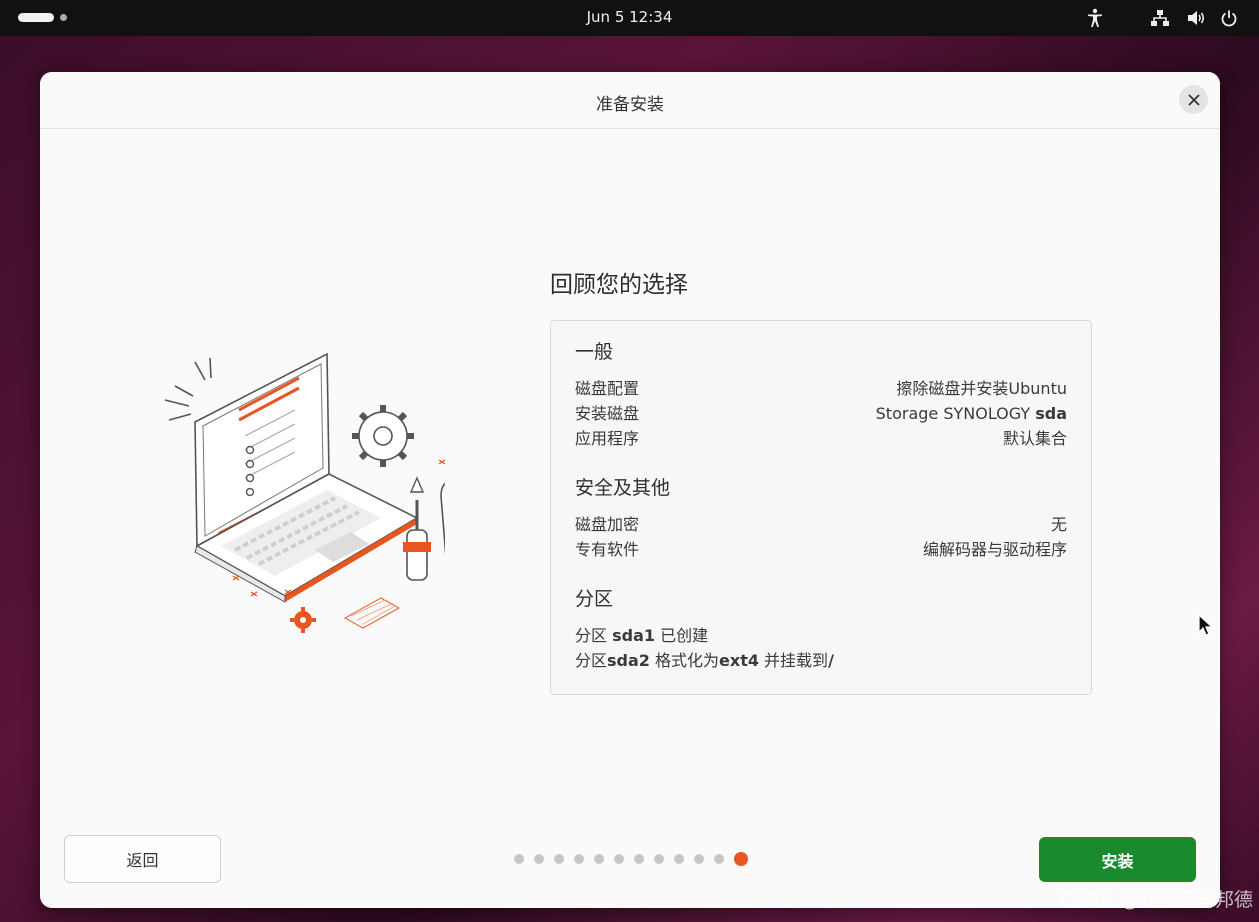 The width and height of the screenshot is (1259, 922). I want to click on hatched-pad, so click(372, 613).